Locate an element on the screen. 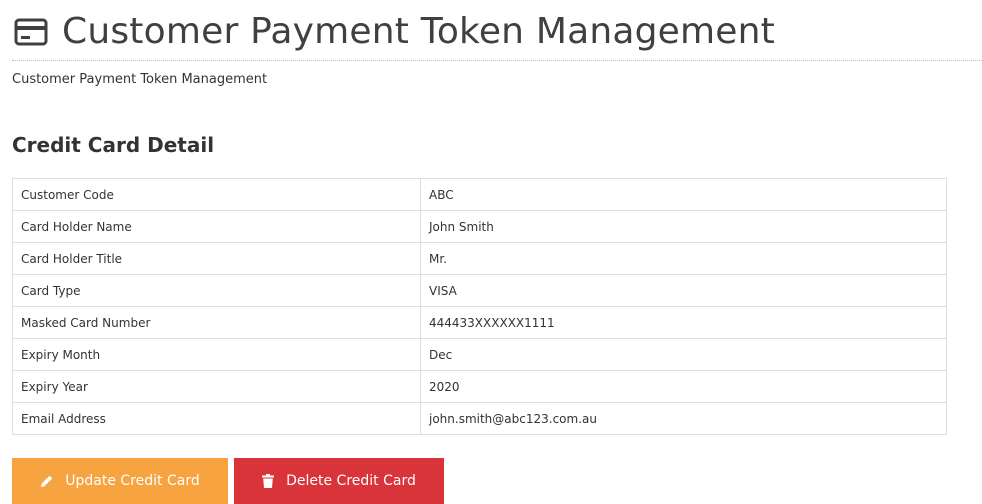  delete-credit-card-button: Delete Credit Card is located at coordinates (339, 481).